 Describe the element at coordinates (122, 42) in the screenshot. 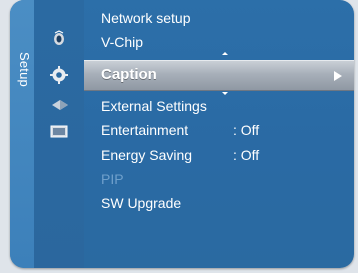

I see `menu-item-v-chip: V-Chip` at that location.